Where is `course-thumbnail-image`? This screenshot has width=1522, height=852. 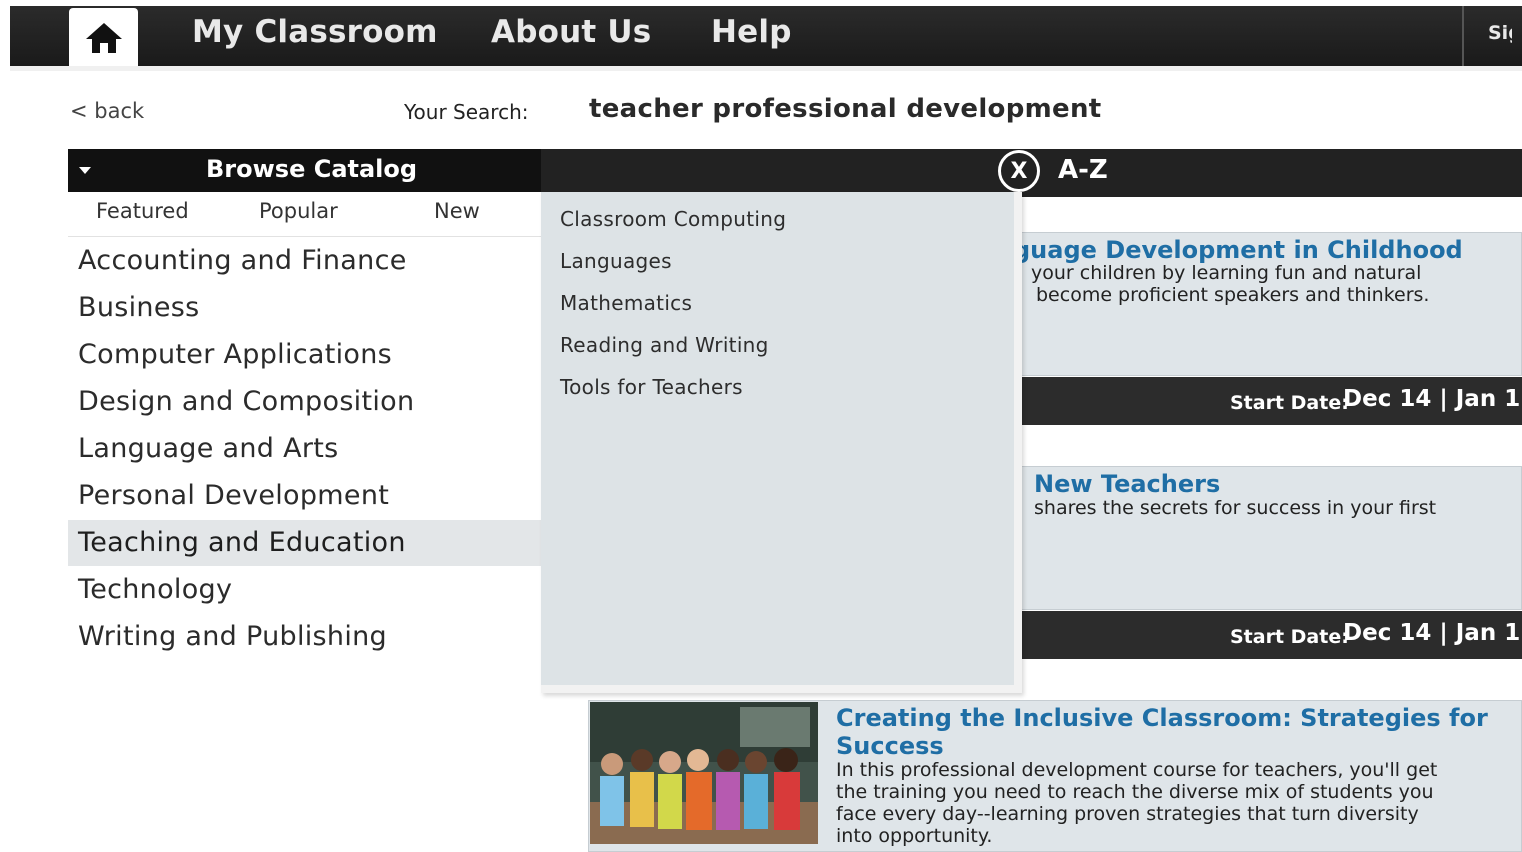 course-thumbnail-image is located at coordinates (704, 773).